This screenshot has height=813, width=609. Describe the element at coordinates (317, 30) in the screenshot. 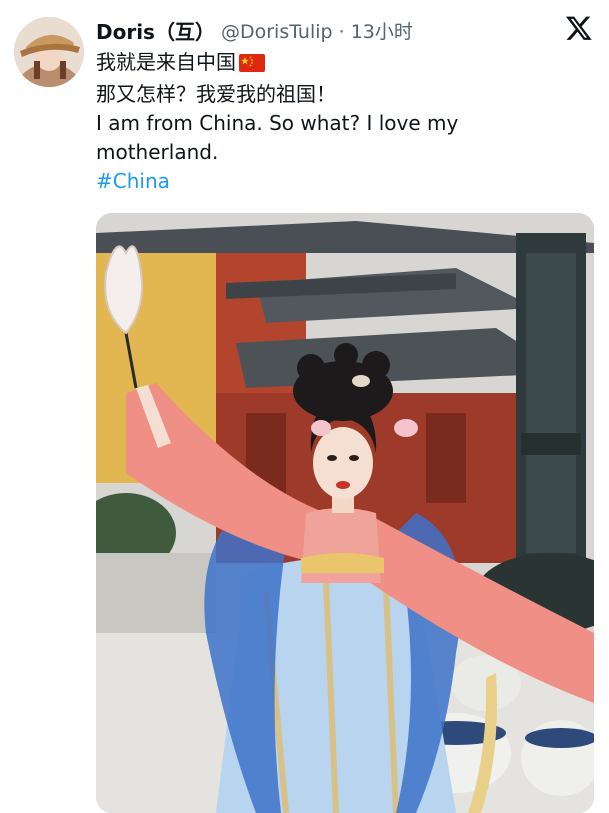

I see `handle-and-time: @DorisTulip · 13小时` at that location.